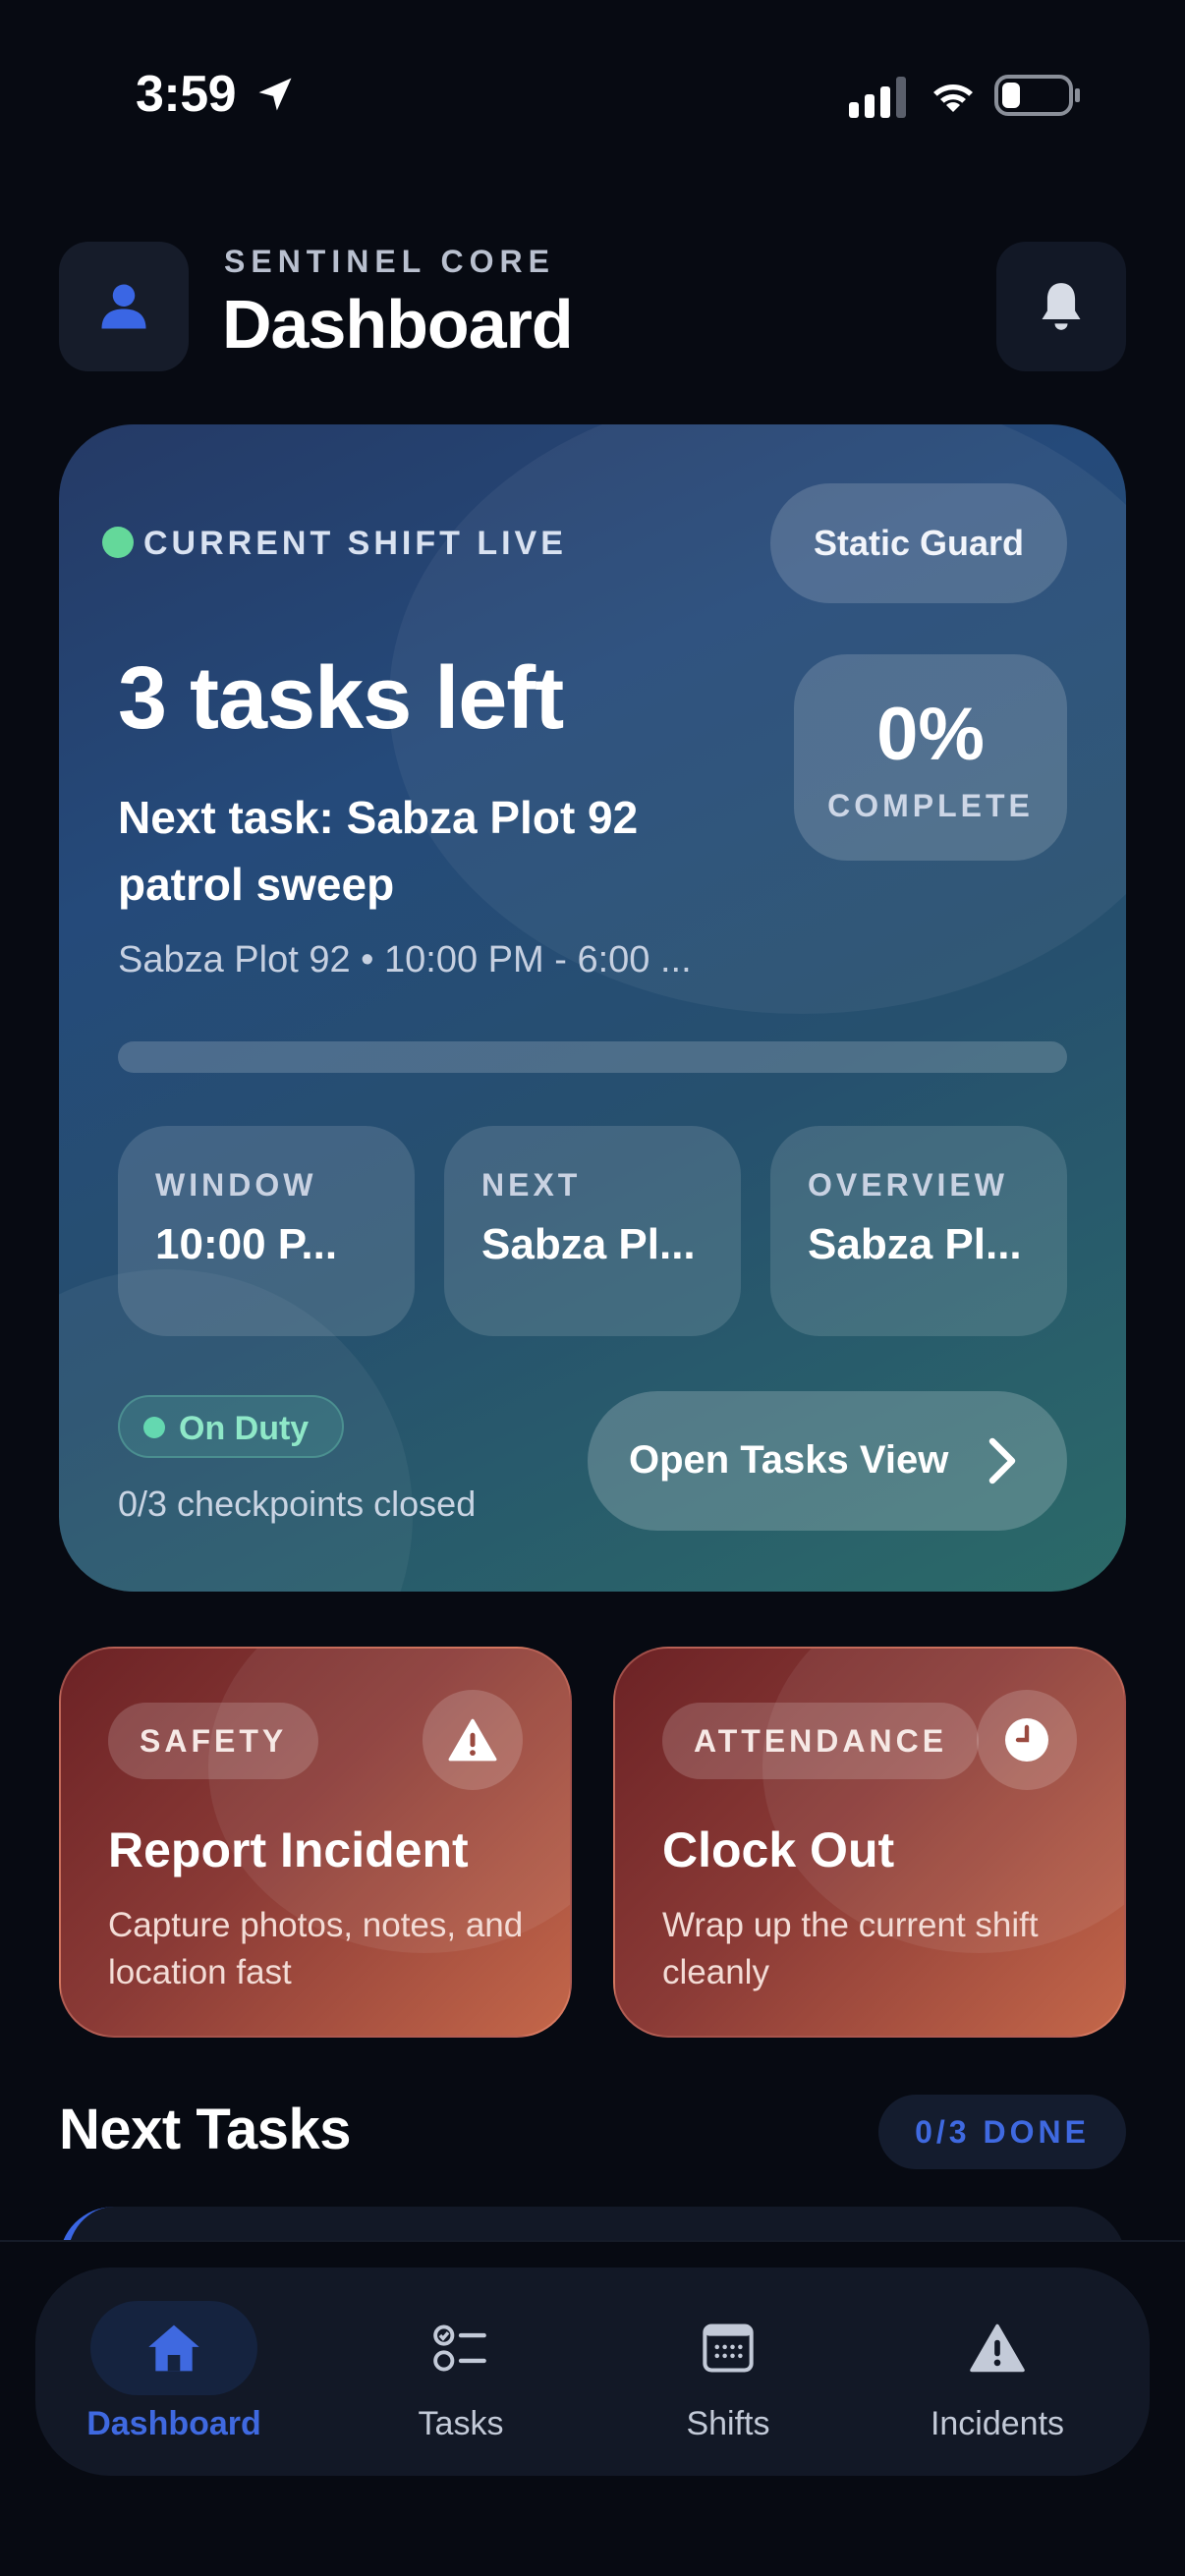 The height and width of the screenshot is (2576, 1185). What do you see at coordinates (154, 1427) in the screenshot?
I see `duty-status-dot` at bounding box center [154, 1427].